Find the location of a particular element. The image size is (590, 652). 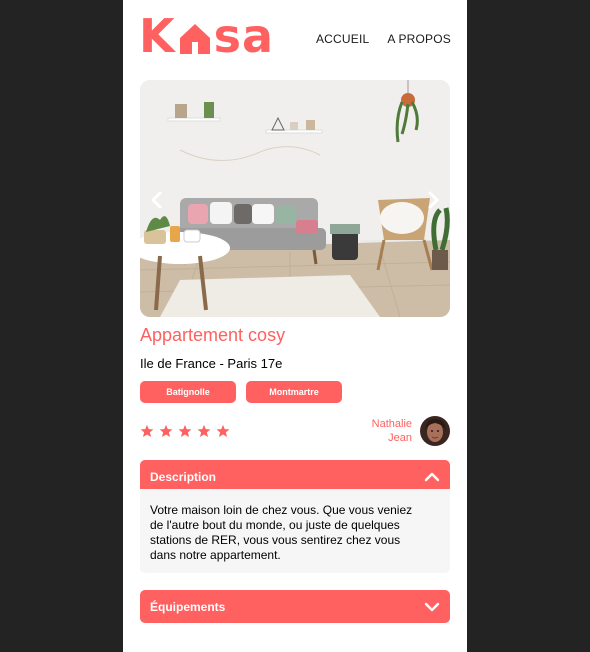

description-title: Description is located at coordinates (183, 476).